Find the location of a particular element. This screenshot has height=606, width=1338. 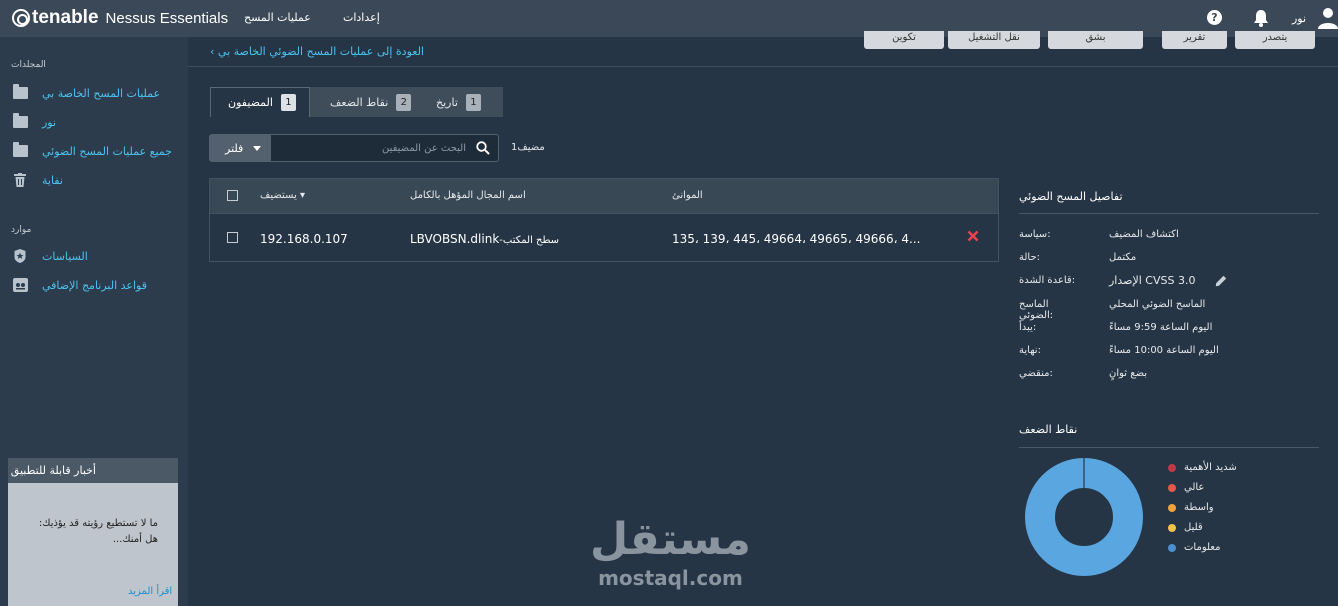

tab-label: المضيفون is located at coordinates (250, 102).